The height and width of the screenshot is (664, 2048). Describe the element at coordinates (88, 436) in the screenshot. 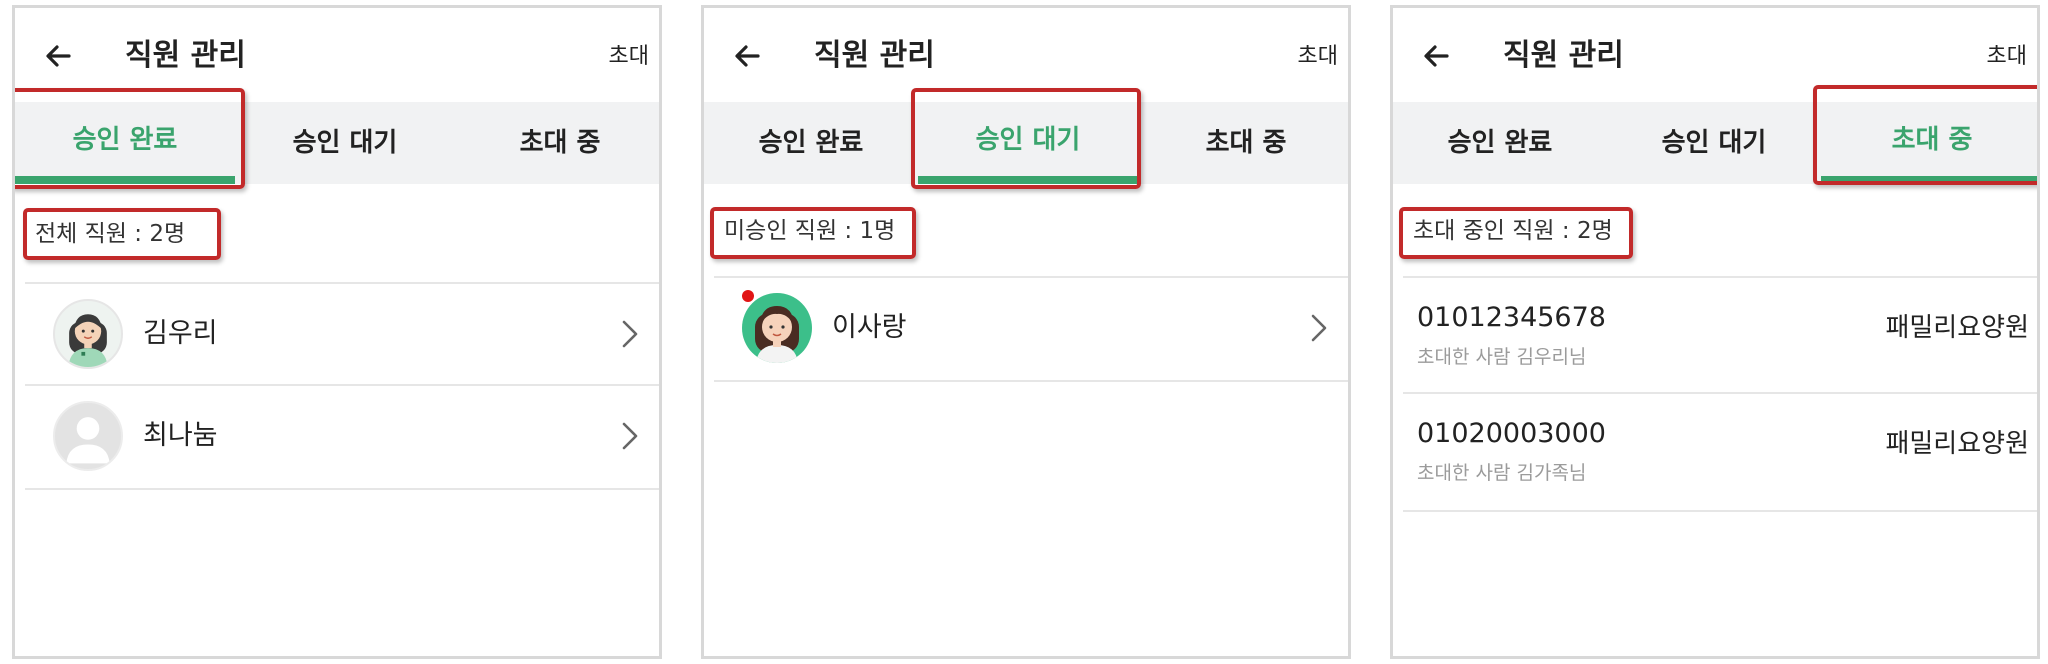

I see `default-user-avatar-icon` at that location.